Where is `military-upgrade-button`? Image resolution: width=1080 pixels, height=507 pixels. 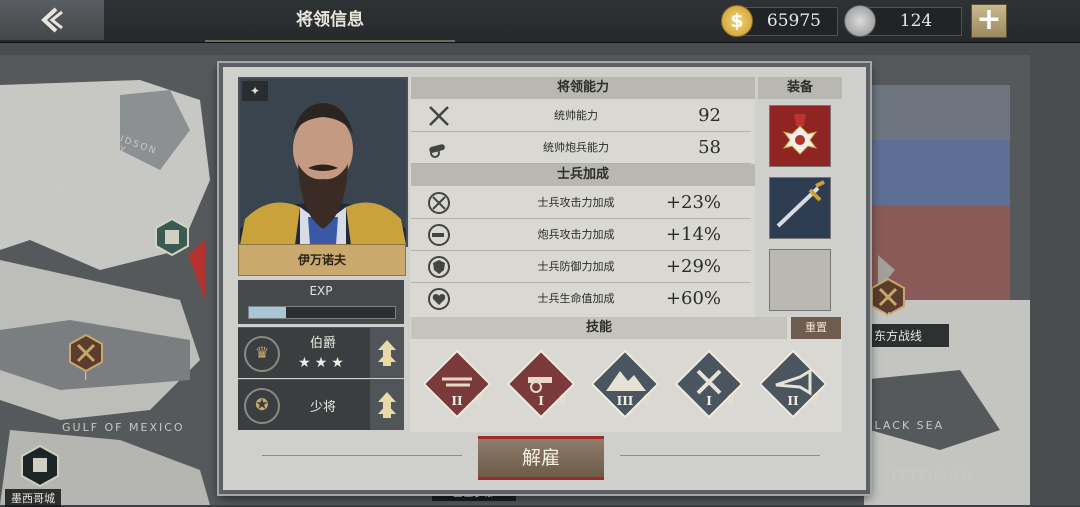
military-upgrade-button is located at coordinates (387, 405).